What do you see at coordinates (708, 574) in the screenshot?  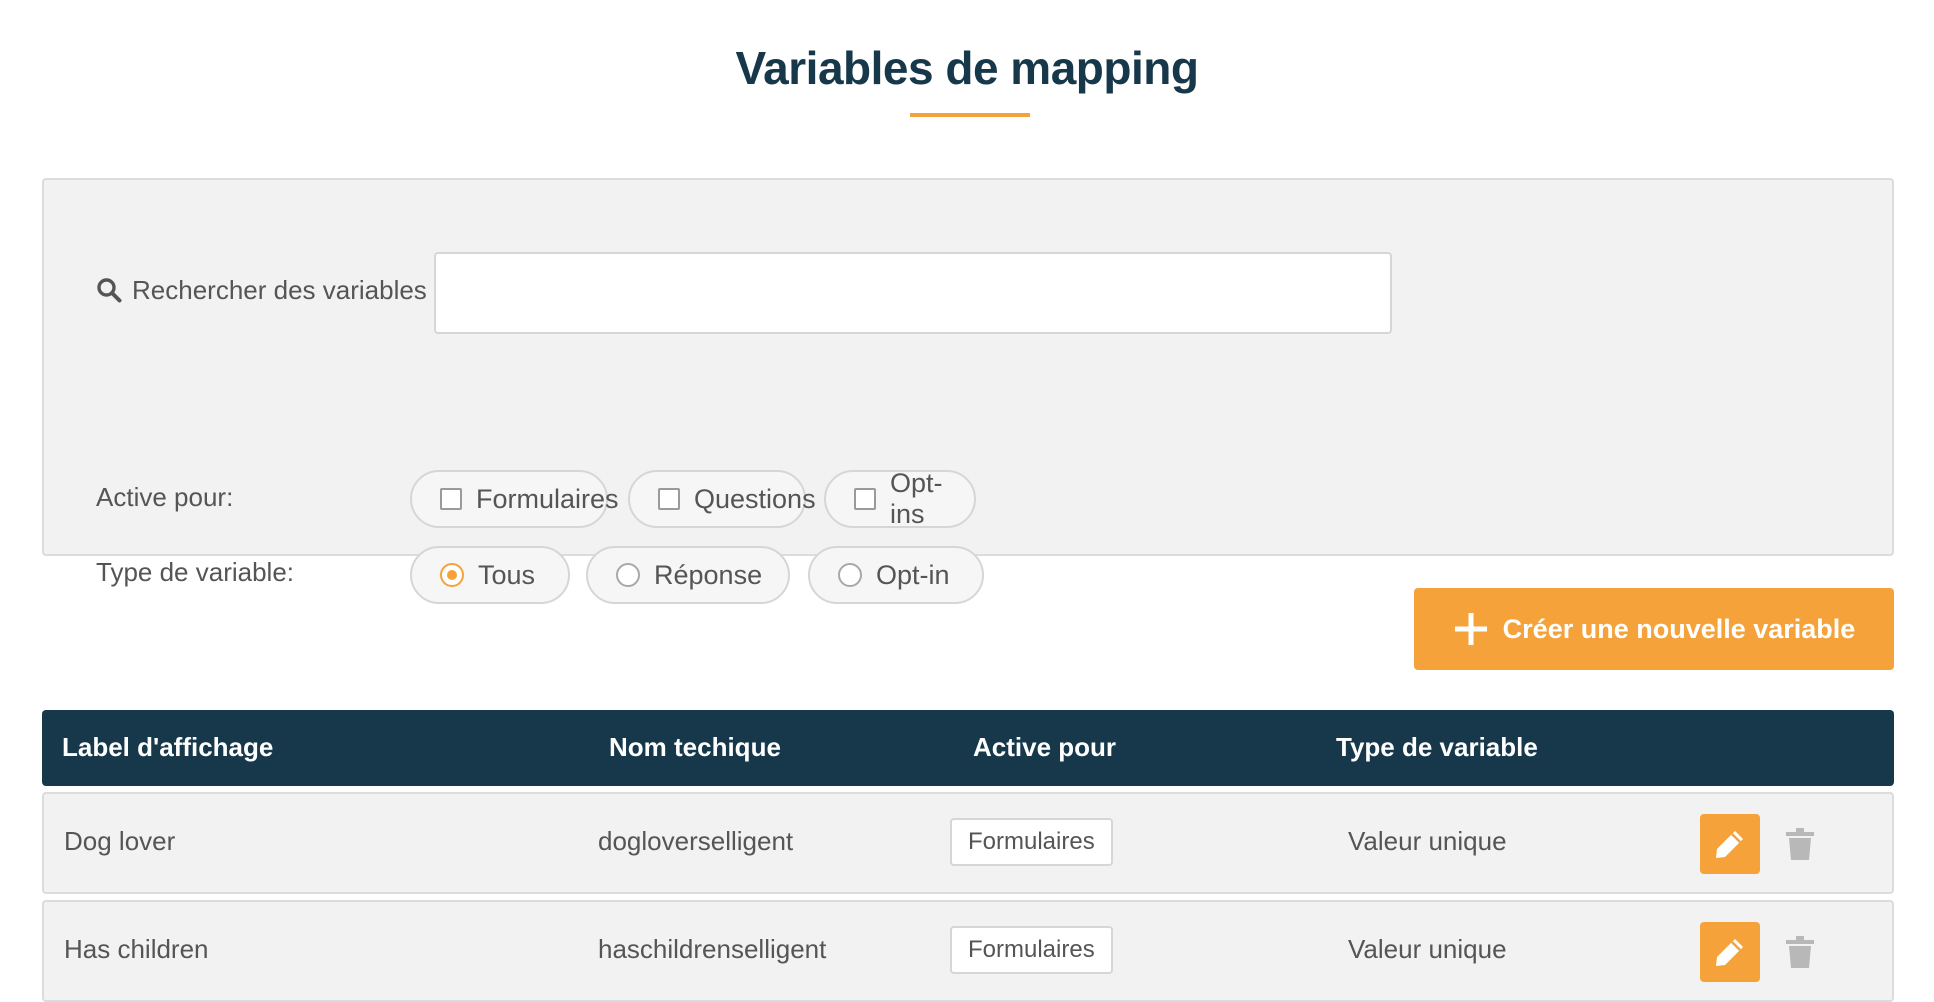 I see `radio-label: Réponse` at bounding box center [708, 574].